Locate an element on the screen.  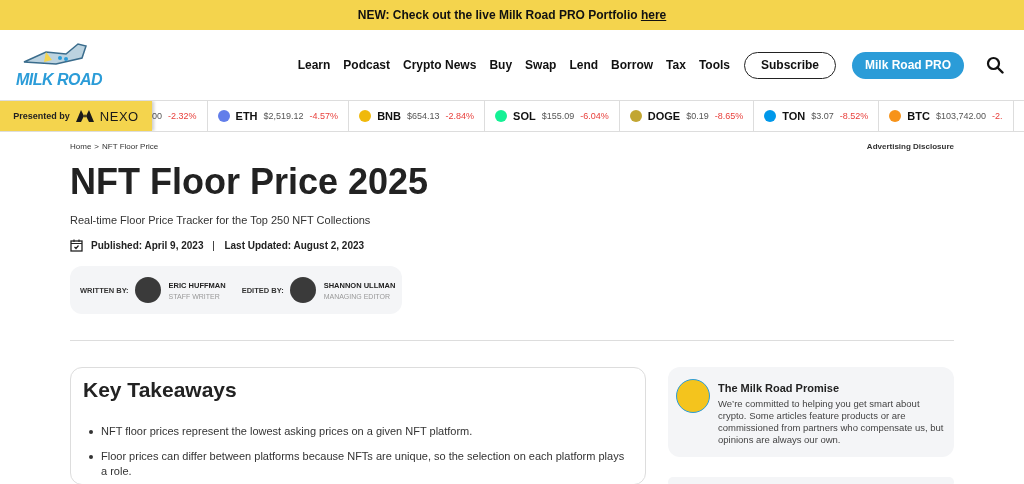
sponsor-name: NEXO is located at coordinates (119, 116).